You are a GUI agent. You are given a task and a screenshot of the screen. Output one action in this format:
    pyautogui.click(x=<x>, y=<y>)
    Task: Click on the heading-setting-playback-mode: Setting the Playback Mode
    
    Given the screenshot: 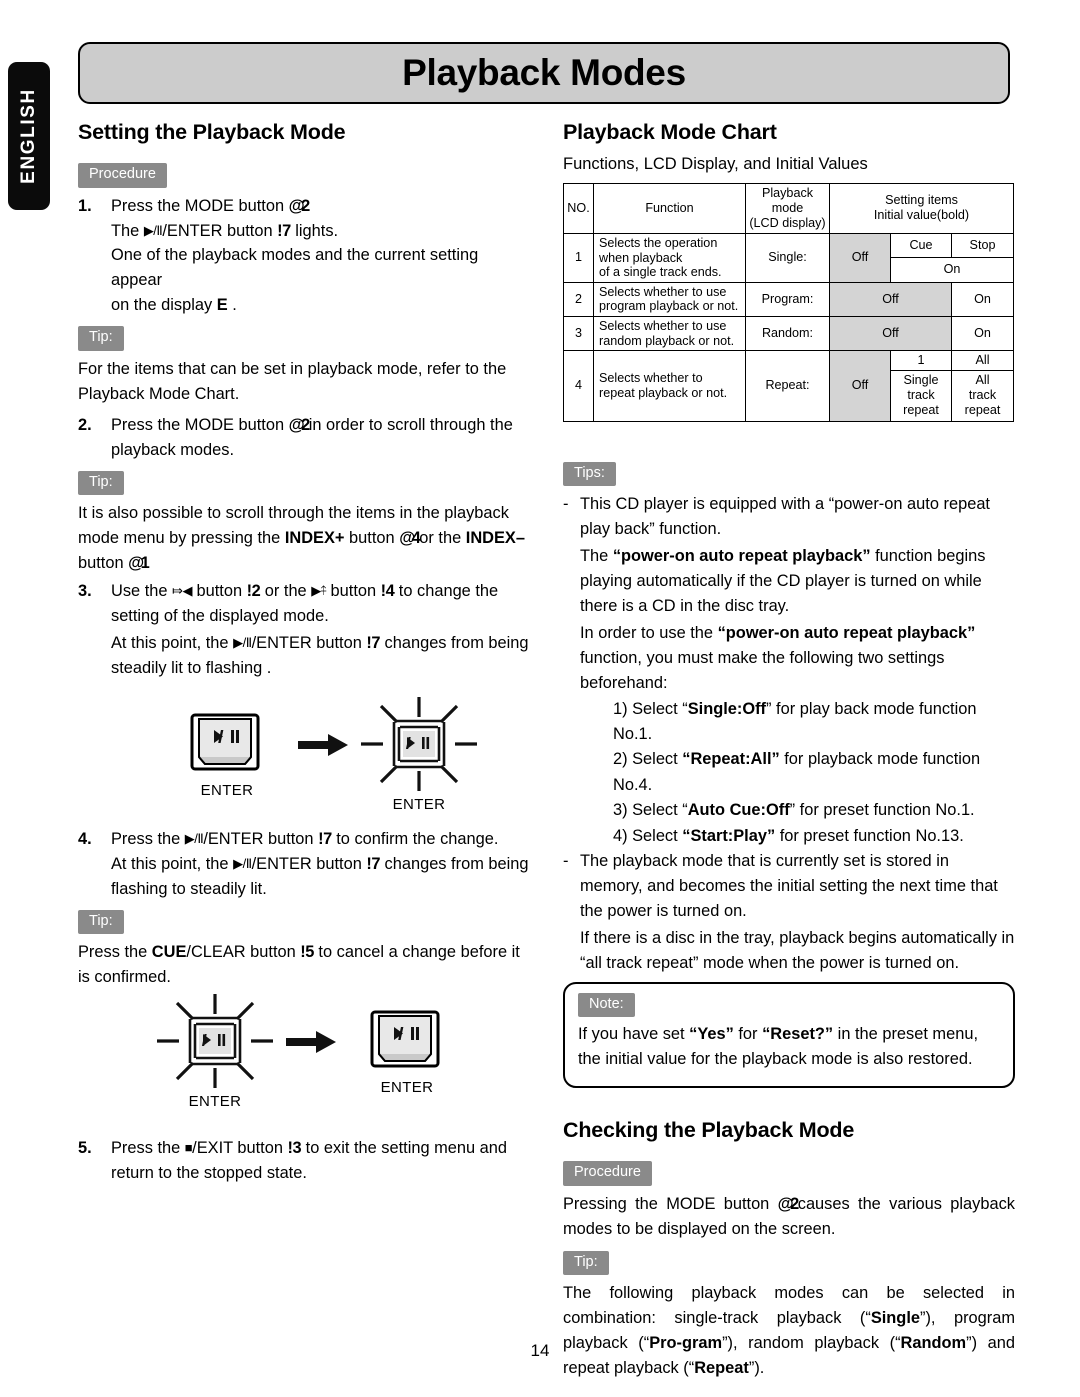 What is the action you would take?
    pyautogui.click(x=212, y=132)
    